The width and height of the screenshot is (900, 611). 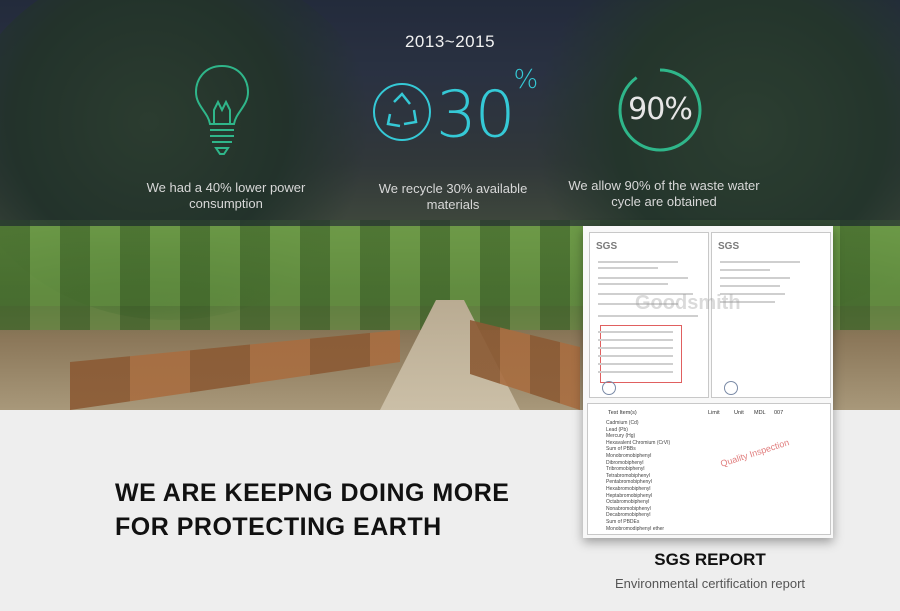 I want to click on stat-recycle-caption-1: We recycle 30% available, so click(x=453, y=188).